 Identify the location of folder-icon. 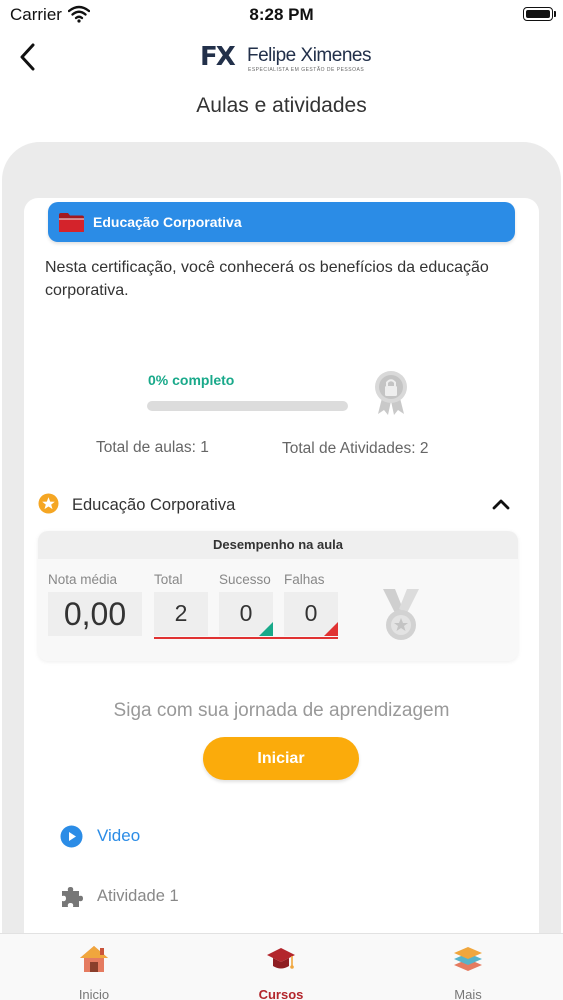
(71, 222).